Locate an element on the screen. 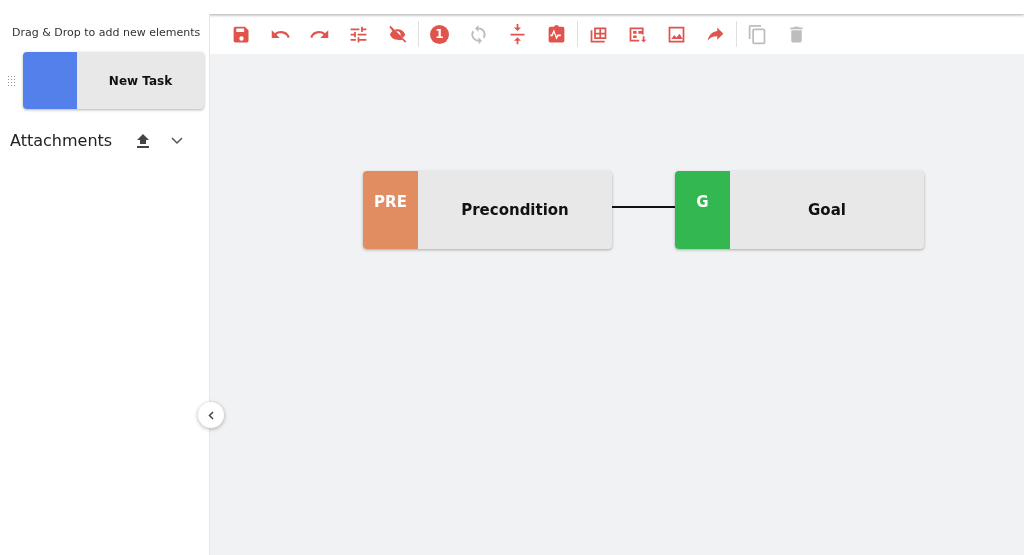 The image size is (1024, 555). flow-node: PRE Precondition is located at coordinates (487, 210).